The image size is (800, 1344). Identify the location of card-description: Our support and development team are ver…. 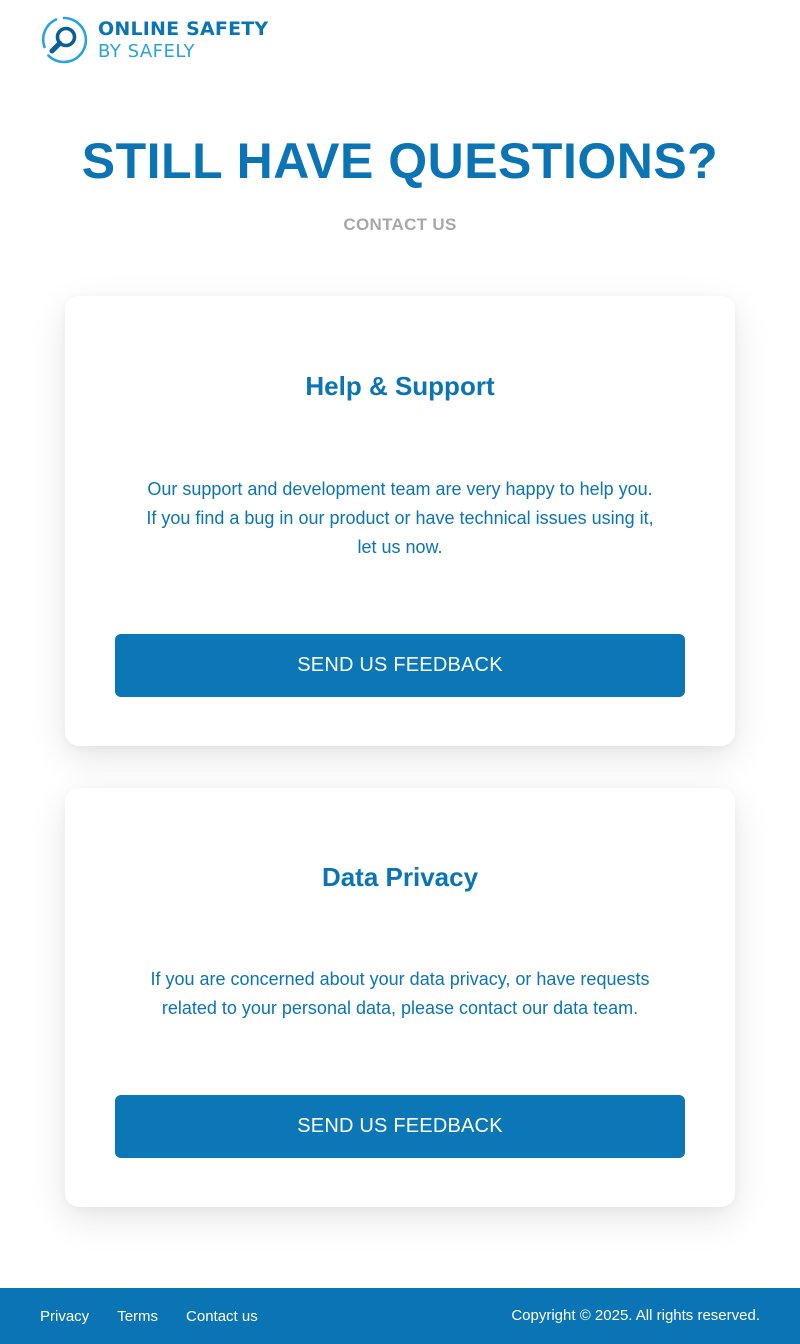
(400, 518).